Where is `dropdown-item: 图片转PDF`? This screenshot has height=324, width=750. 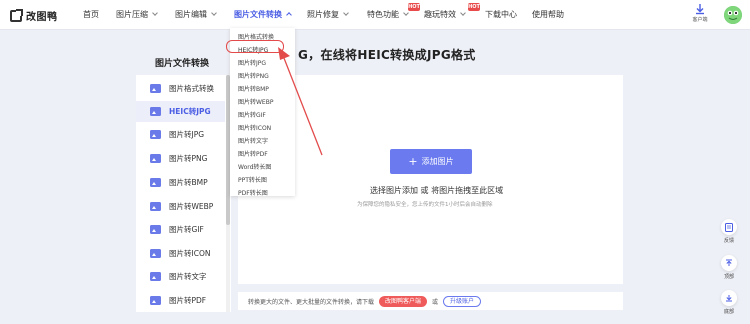
dropdown-item: 图片转PDF is located at coordinates (253, 153).